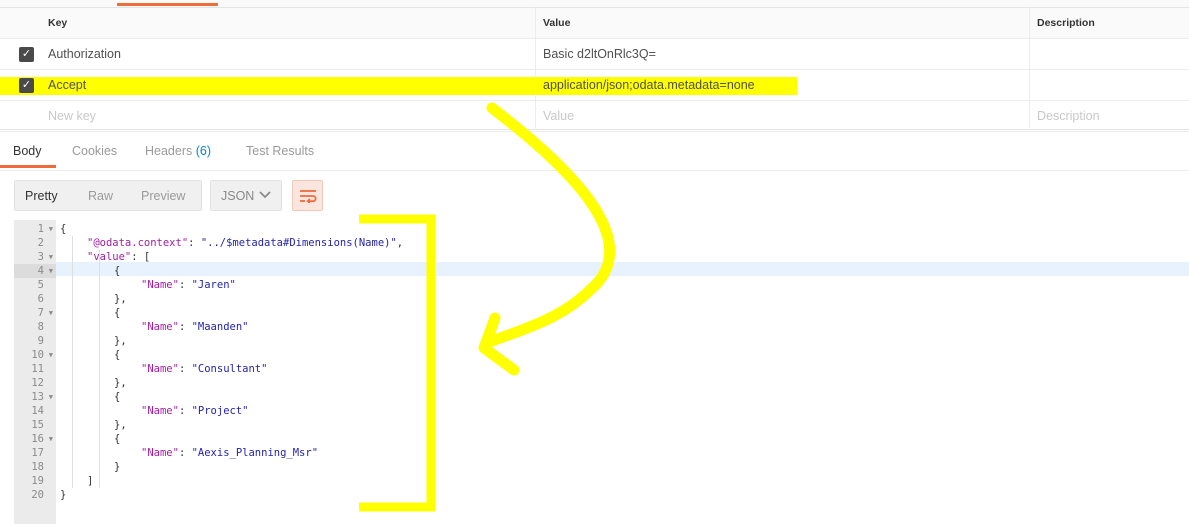  I want to click on json-string: "Aexis_Planning_Msr", so click(255, 453).